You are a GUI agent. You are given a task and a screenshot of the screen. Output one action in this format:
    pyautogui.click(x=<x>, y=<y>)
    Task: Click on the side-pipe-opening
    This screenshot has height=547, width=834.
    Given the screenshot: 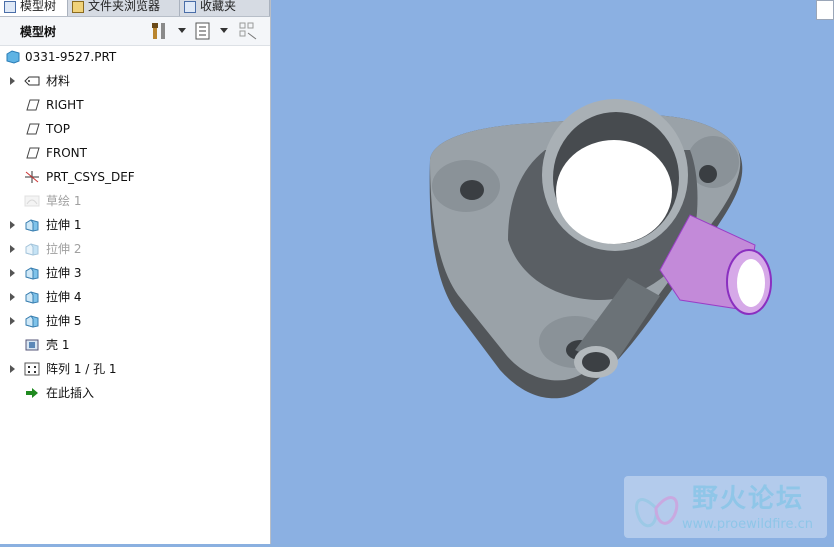 What is the action you would take?
    pyautogui.click(x=751, y=283)
    